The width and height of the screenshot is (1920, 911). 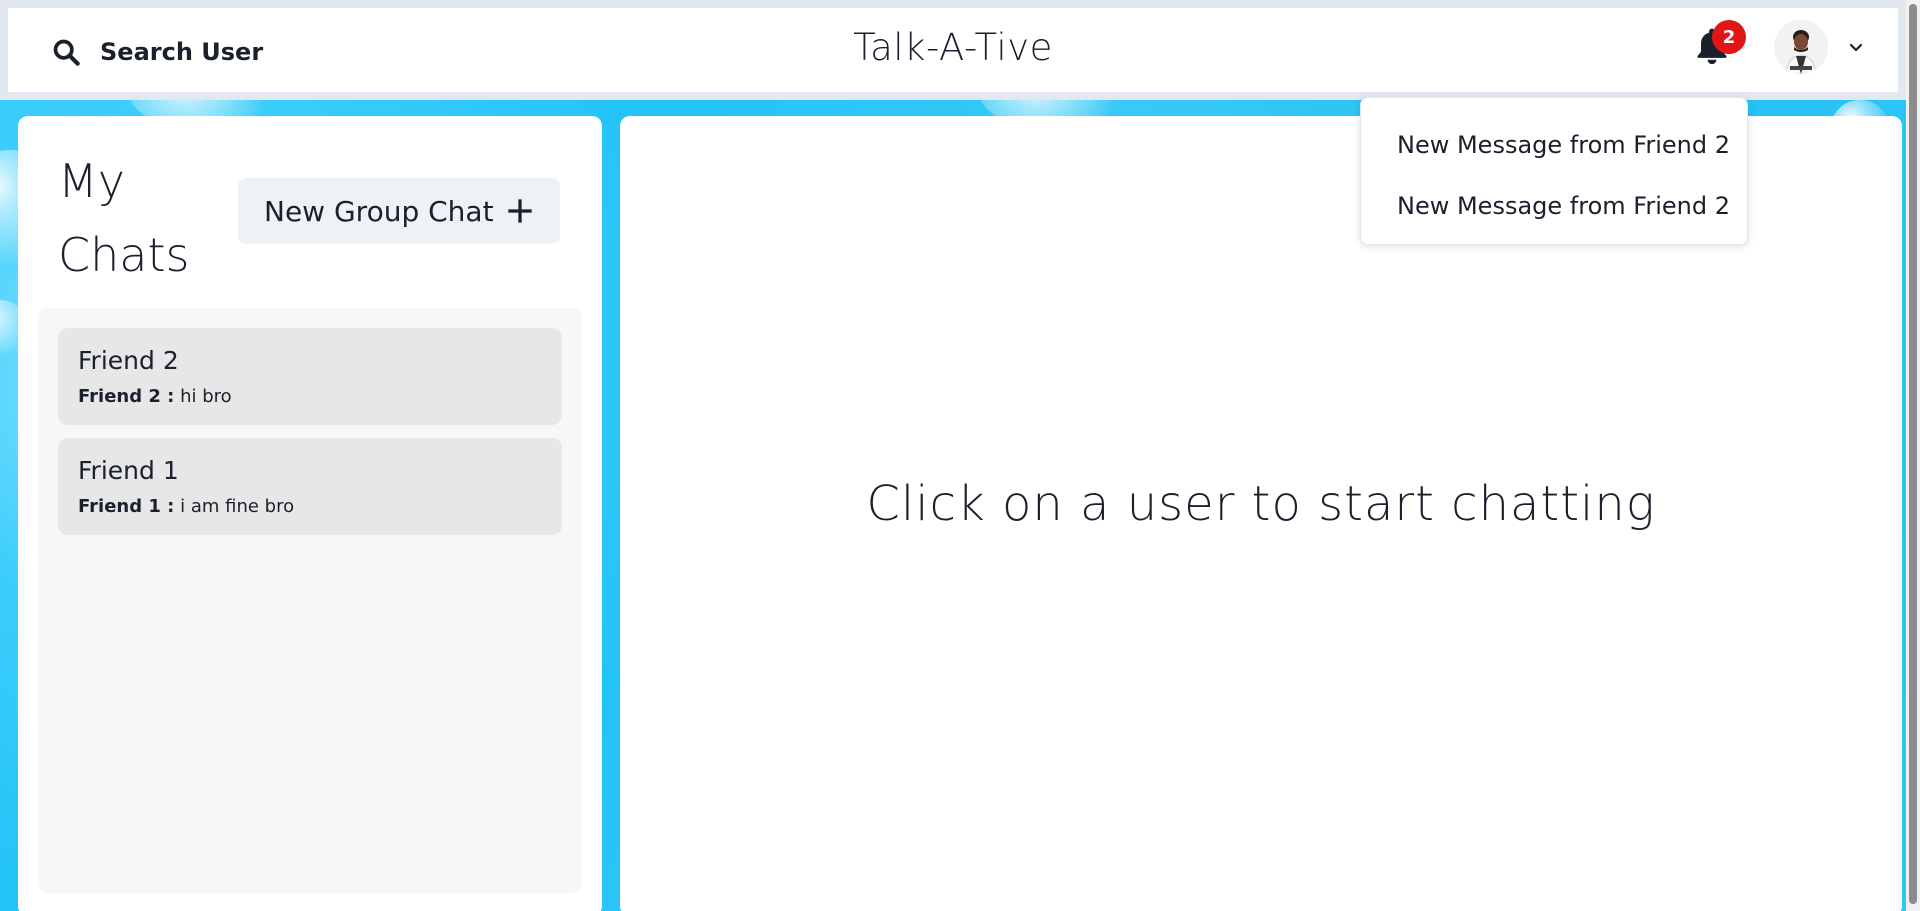 What do you see at coordinates (310, 376) in the screenshot?
I see `chat-list-item: Friend 2 Friend 2 : hi bro` at bounding box center [310, 376].